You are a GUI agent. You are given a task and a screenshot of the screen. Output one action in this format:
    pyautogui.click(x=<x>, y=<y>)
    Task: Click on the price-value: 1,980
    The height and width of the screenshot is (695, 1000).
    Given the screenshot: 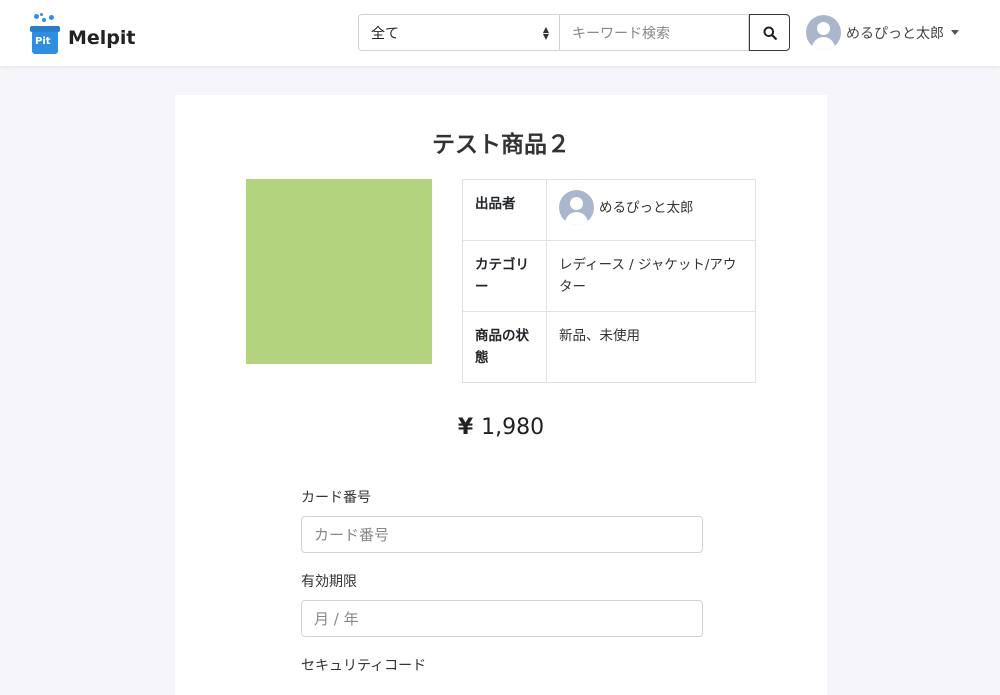 What is the action you would take?
    pyautogui.click(x=513, y=427)
    